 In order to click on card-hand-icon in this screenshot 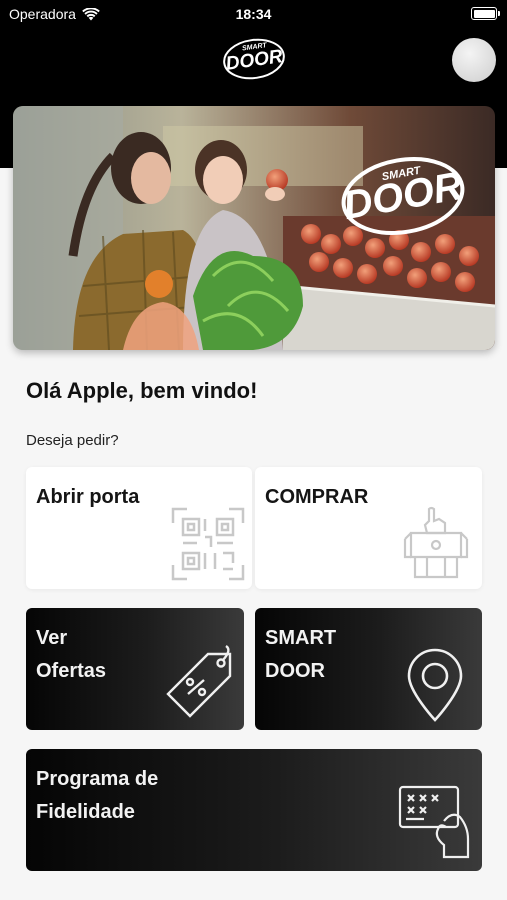, I will do `click(434, 822)`.